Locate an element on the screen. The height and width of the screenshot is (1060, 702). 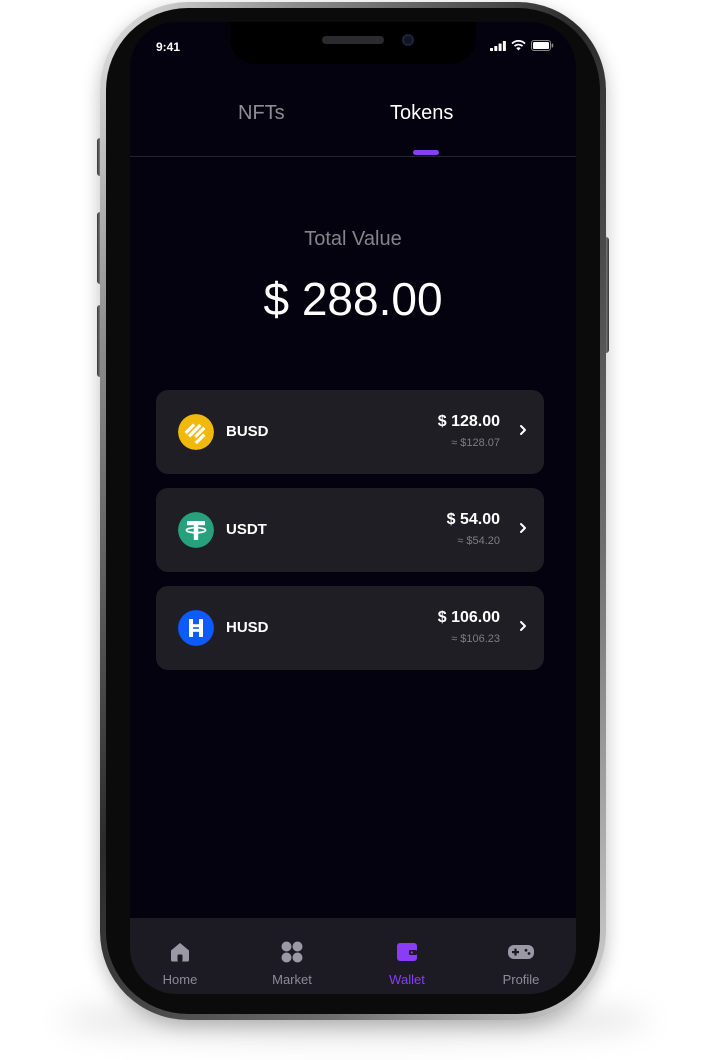
wallet-icon is located at coordinates (407, 952).